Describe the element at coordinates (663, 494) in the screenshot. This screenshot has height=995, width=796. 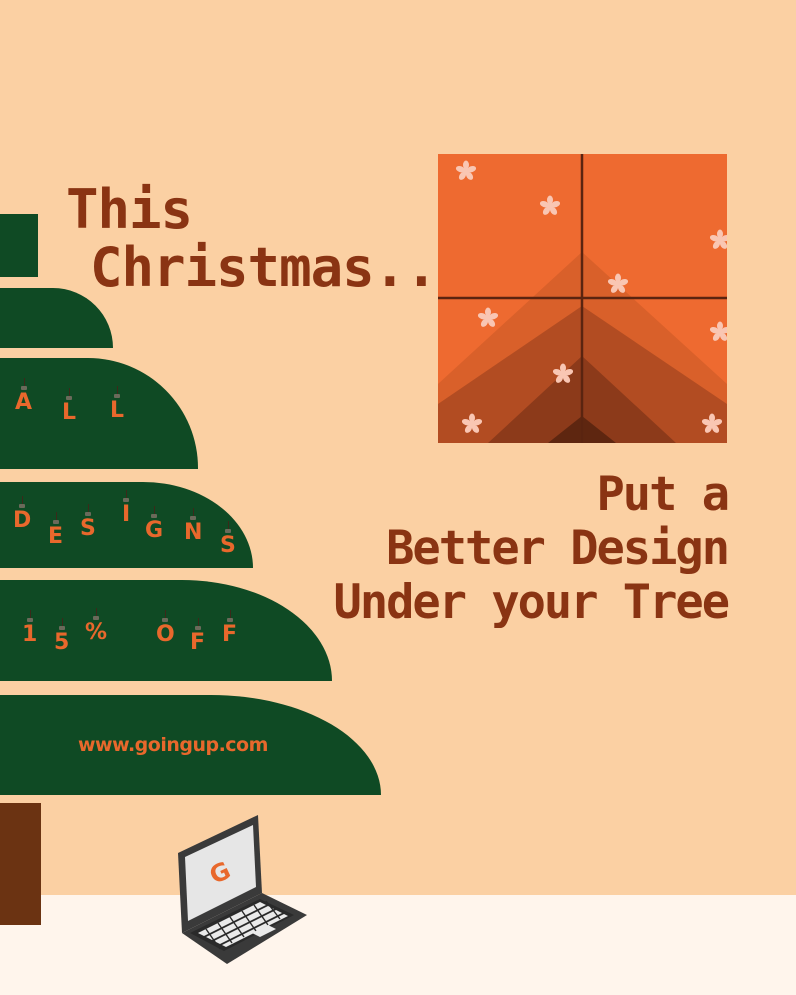
I see `tagline-line-1: Put a` at that location.